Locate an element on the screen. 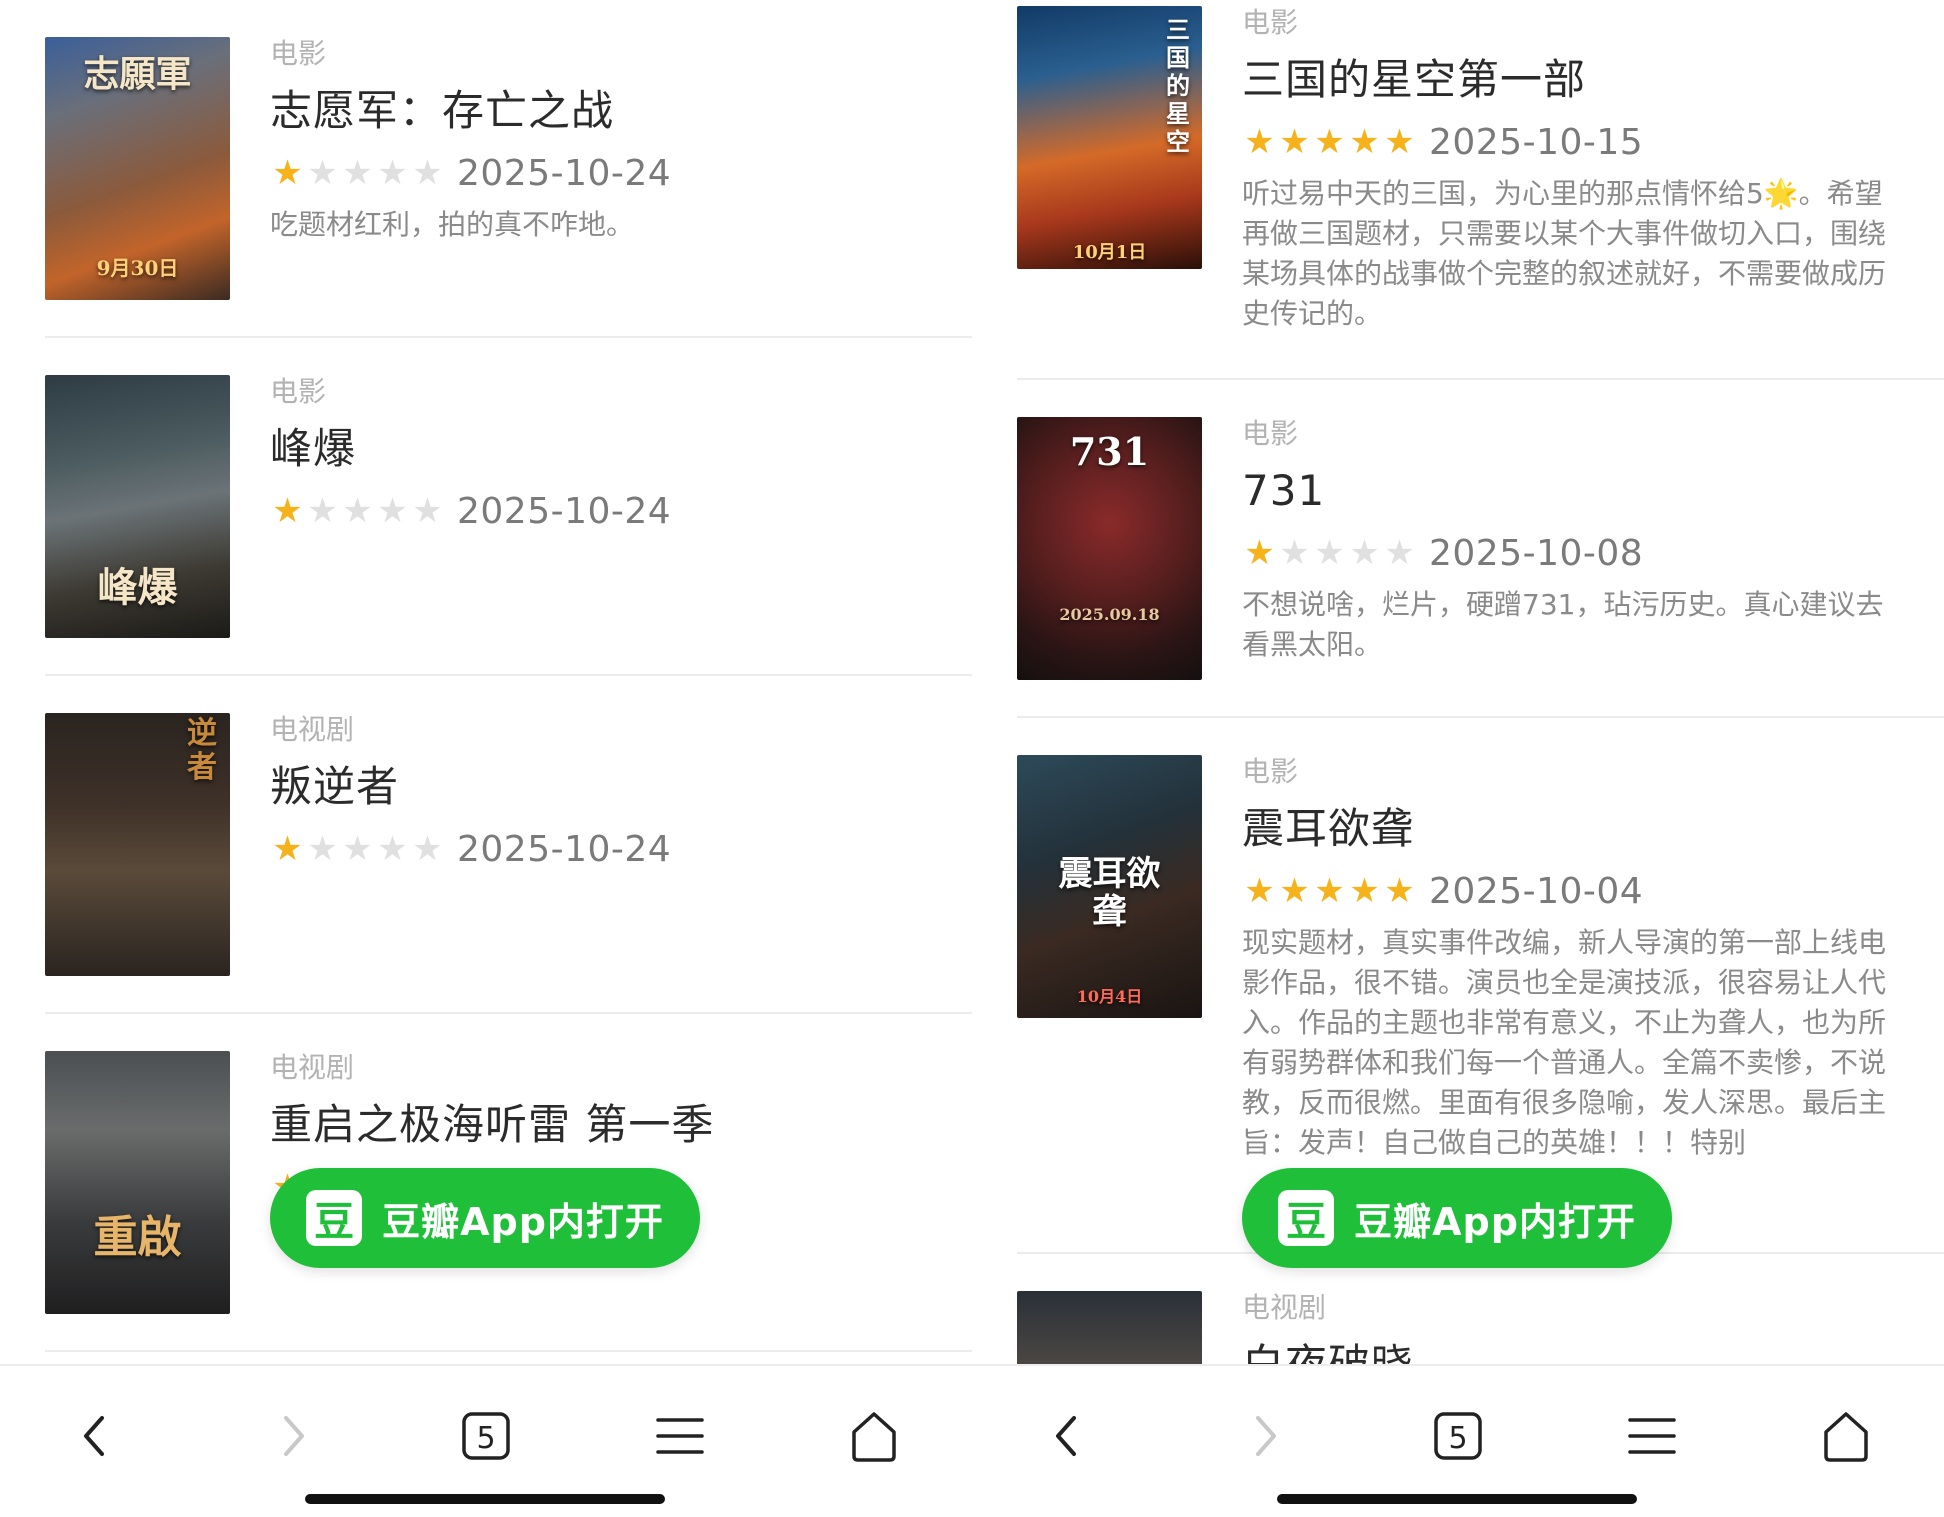  item-title: 震耳欲聋 is located at coordinates (1573, 829).